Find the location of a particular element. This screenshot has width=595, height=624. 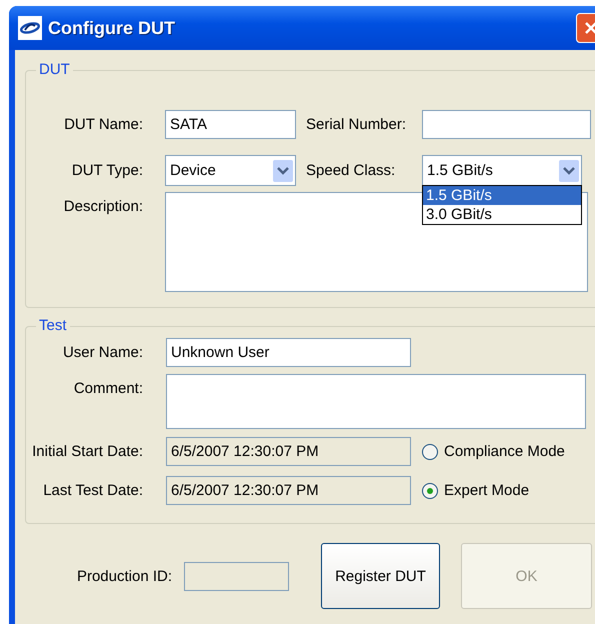

serial-number-field is located at coordinates (506, 124).